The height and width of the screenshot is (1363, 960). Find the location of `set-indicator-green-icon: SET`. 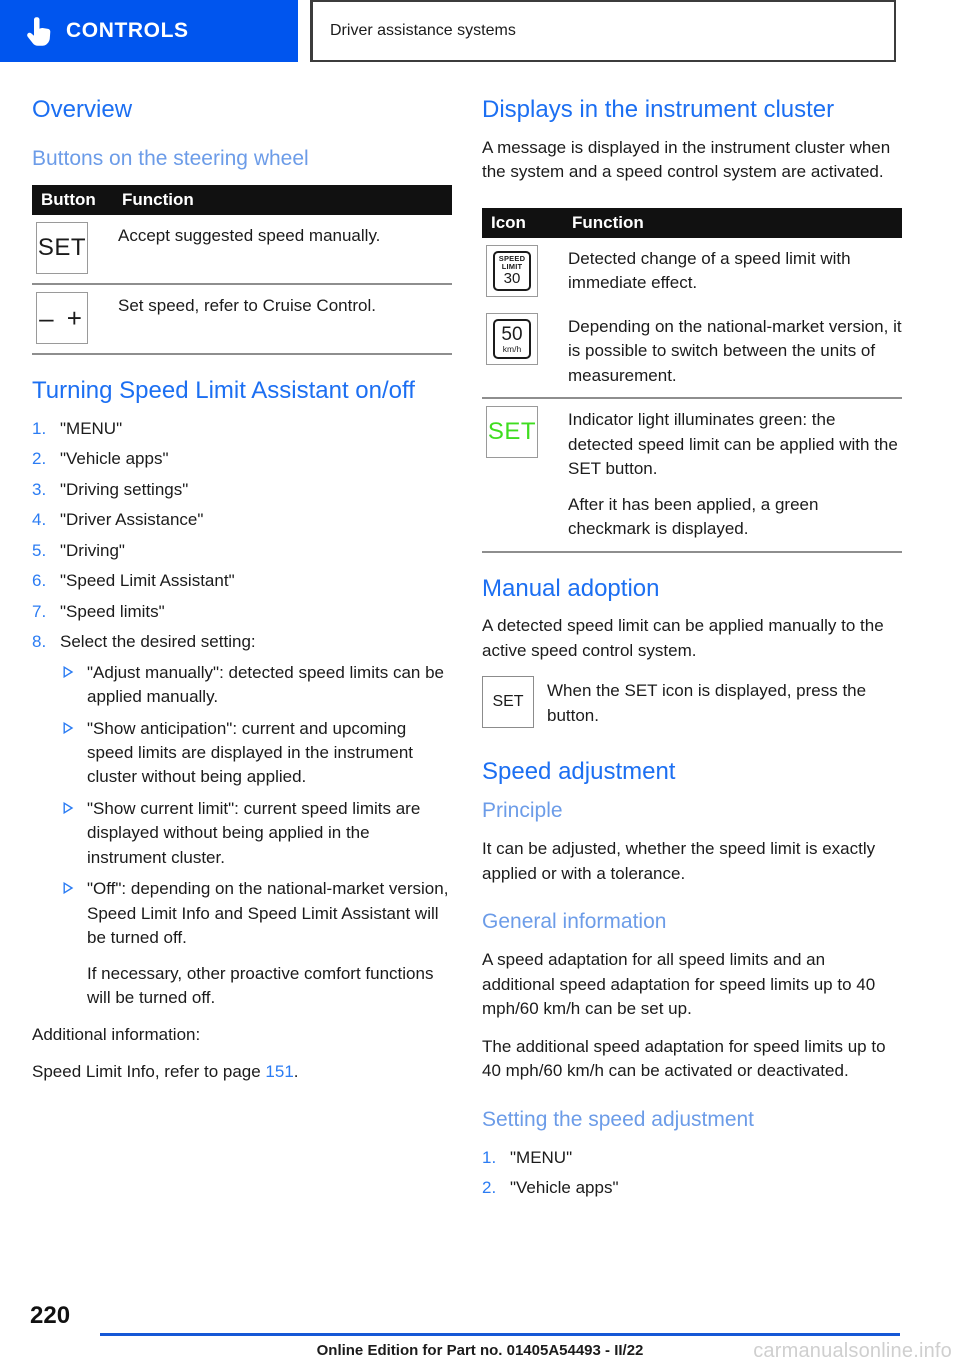

set-indicator-green-icon: SET is located at coordinates (512, 432).